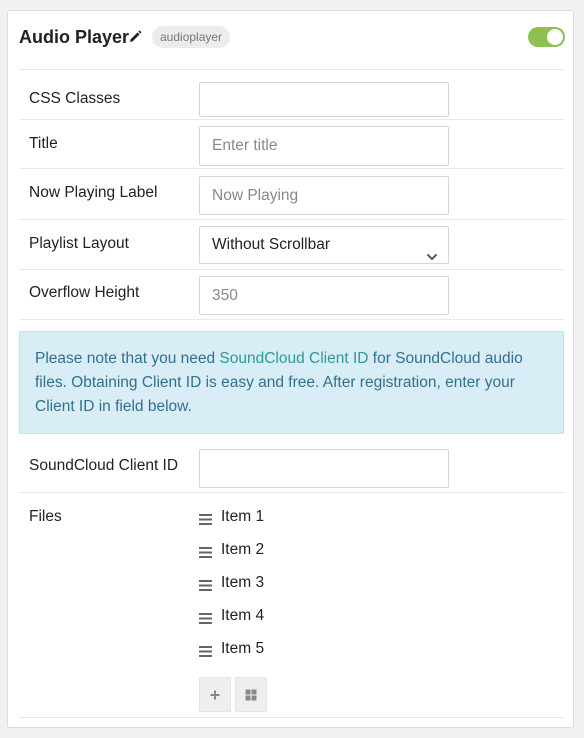 The width and height of the screenshot is (584, 738). Describe the element at coordinates (243, 615) in the screenshot. I see `list-item-label: Item 4` at that location.